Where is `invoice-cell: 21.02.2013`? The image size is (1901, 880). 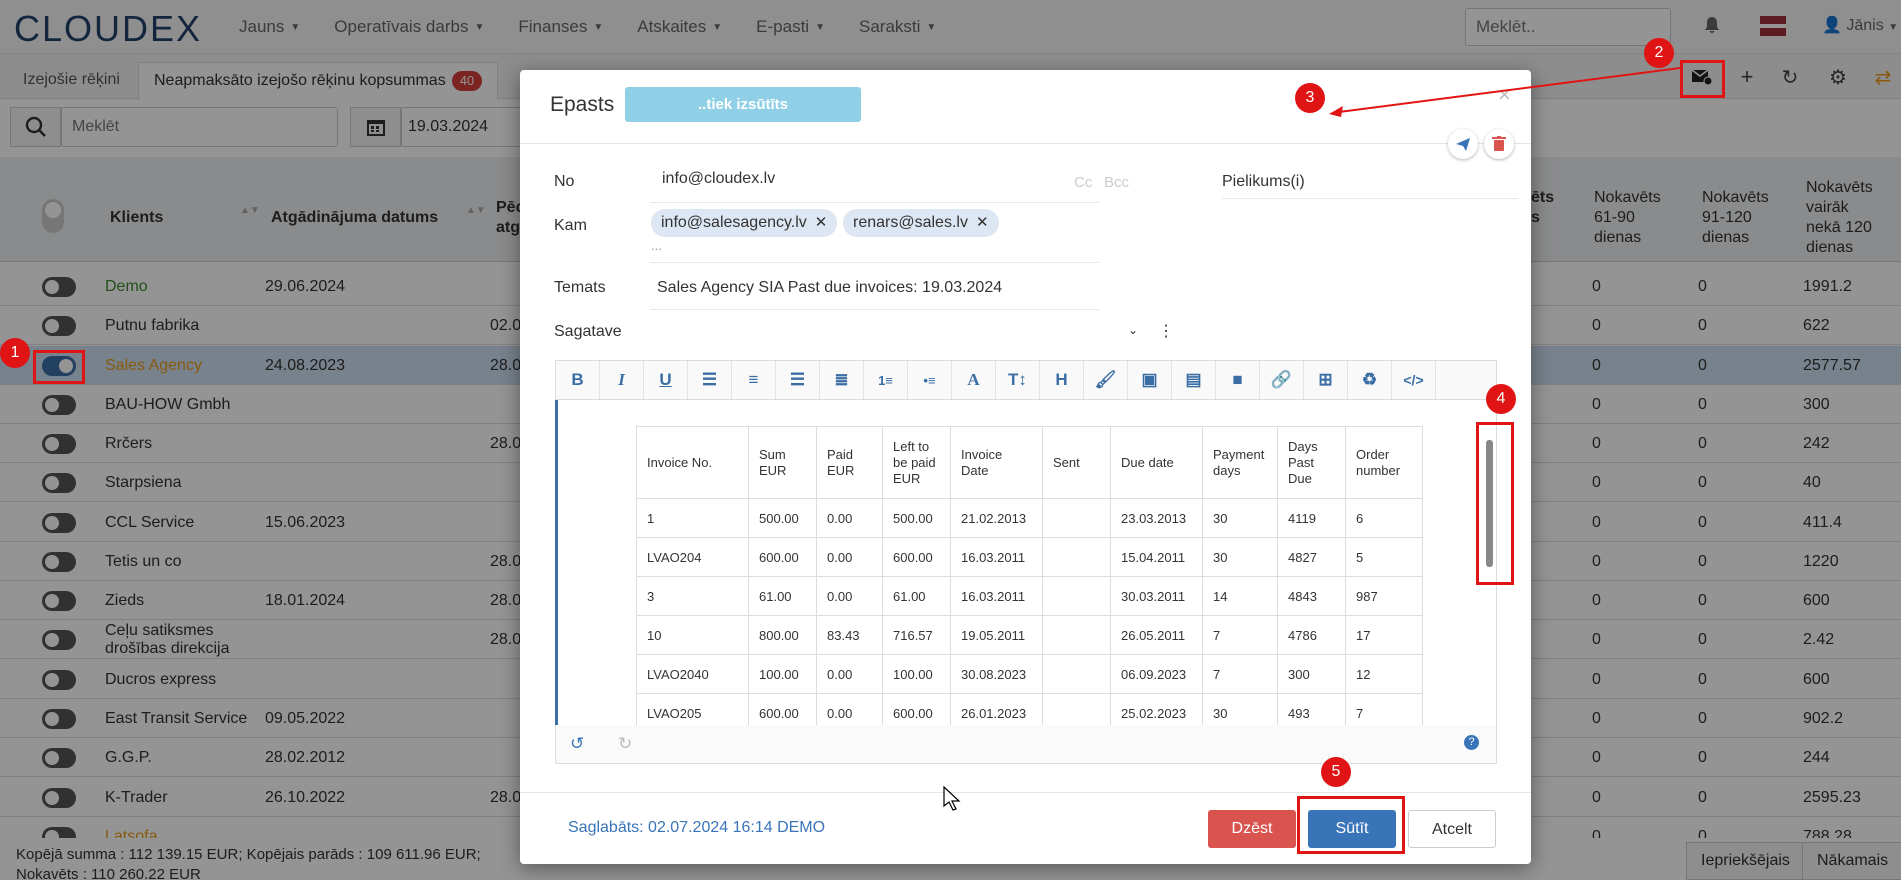 invoice-cell: 21.02.2013 is located at coordinates (996, 518).